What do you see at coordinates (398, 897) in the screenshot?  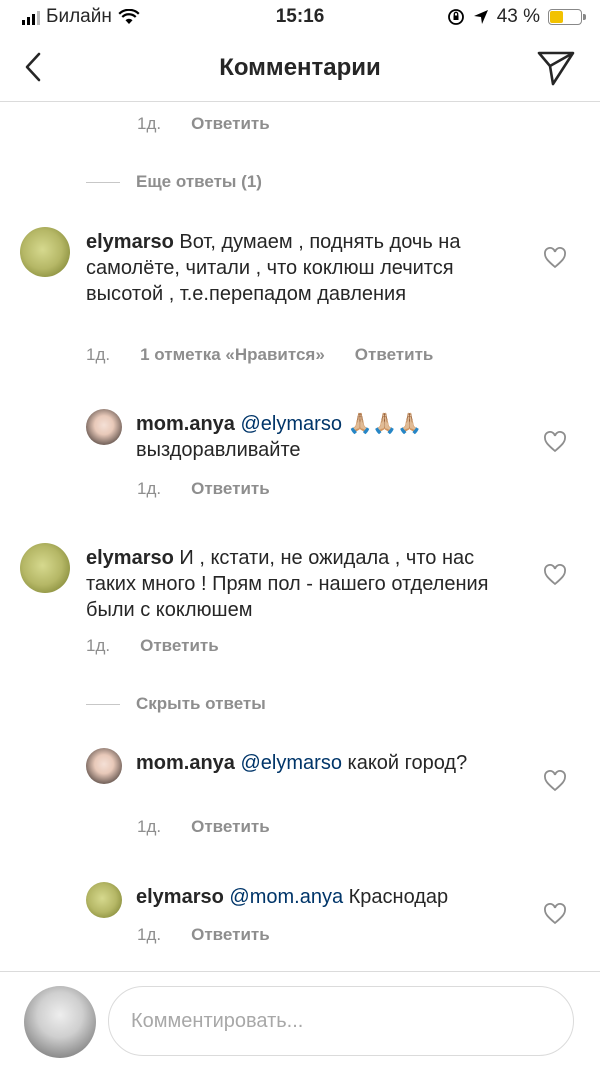 I see `comment-body: Краснодар` at bounding box center [398, 897].